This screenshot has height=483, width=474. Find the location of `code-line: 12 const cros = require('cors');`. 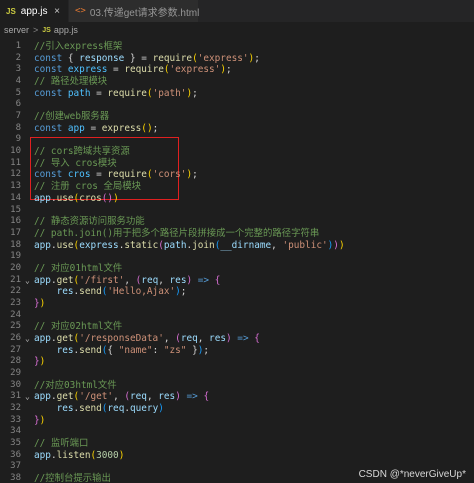

code-line: 12 const cros = require('cors'); is located at coordinates (237, 175).